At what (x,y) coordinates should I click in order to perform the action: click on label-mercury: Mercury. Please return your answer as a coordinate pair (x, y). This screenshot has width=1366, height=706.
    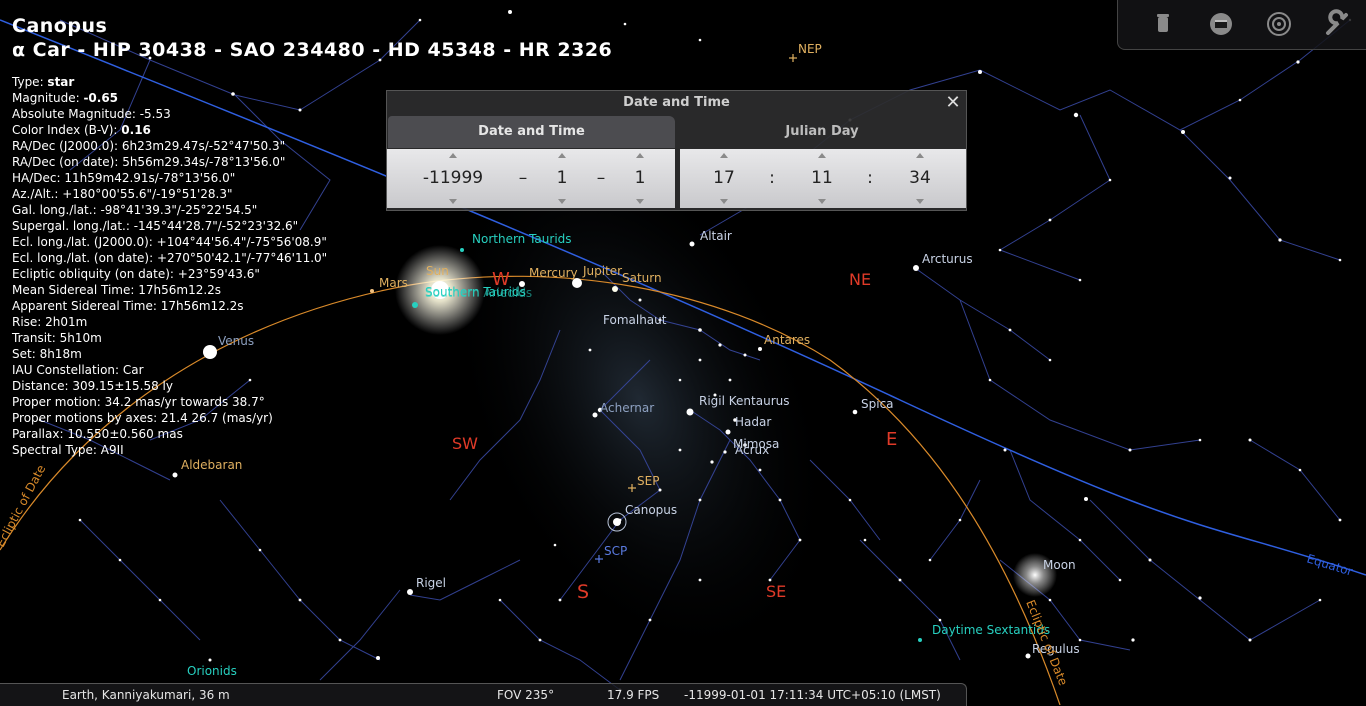
    Looking at the image, I should click on (553, 273).